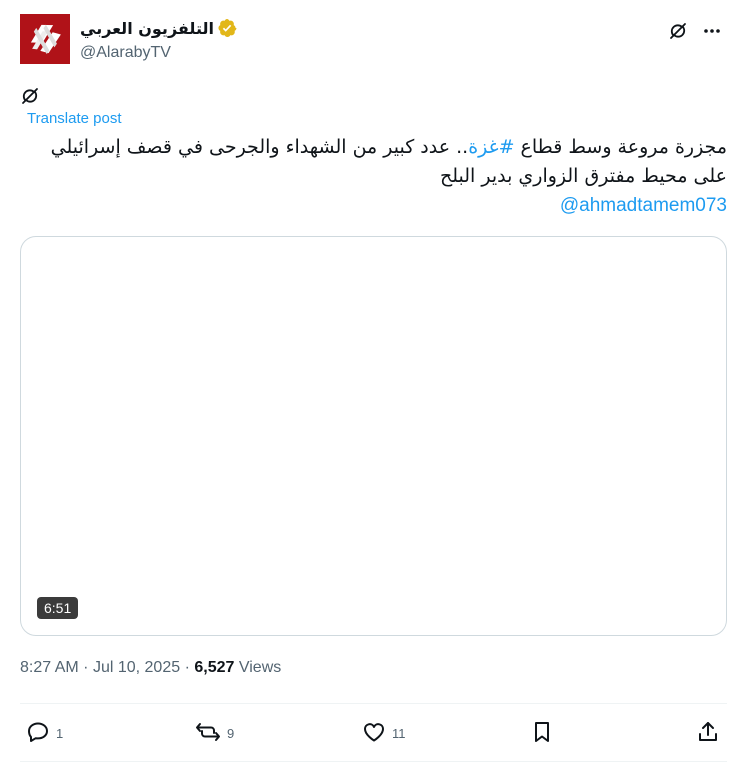 Image resolution: width=747 pixels, height=763 pixels. I want to click on mention-link: @ahmadtamem073, so click(643, 205).